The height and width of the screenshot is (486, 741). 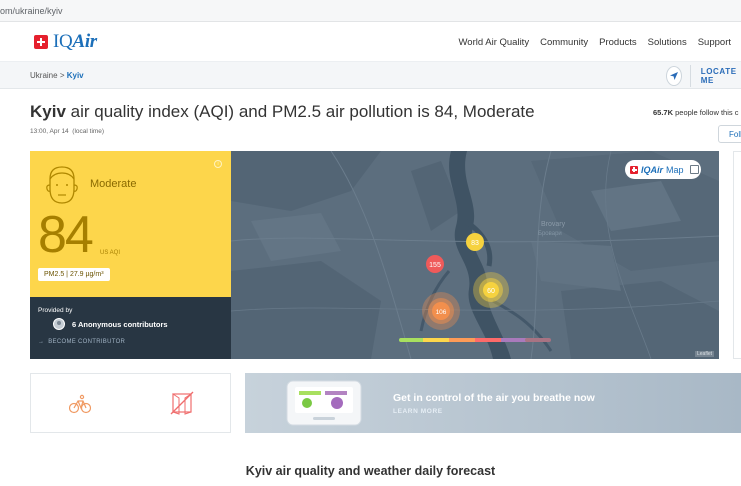 What do you see at coordinates (412, 340) in the screenshot?
I see `scale-good` at bounding box center [412, 340].